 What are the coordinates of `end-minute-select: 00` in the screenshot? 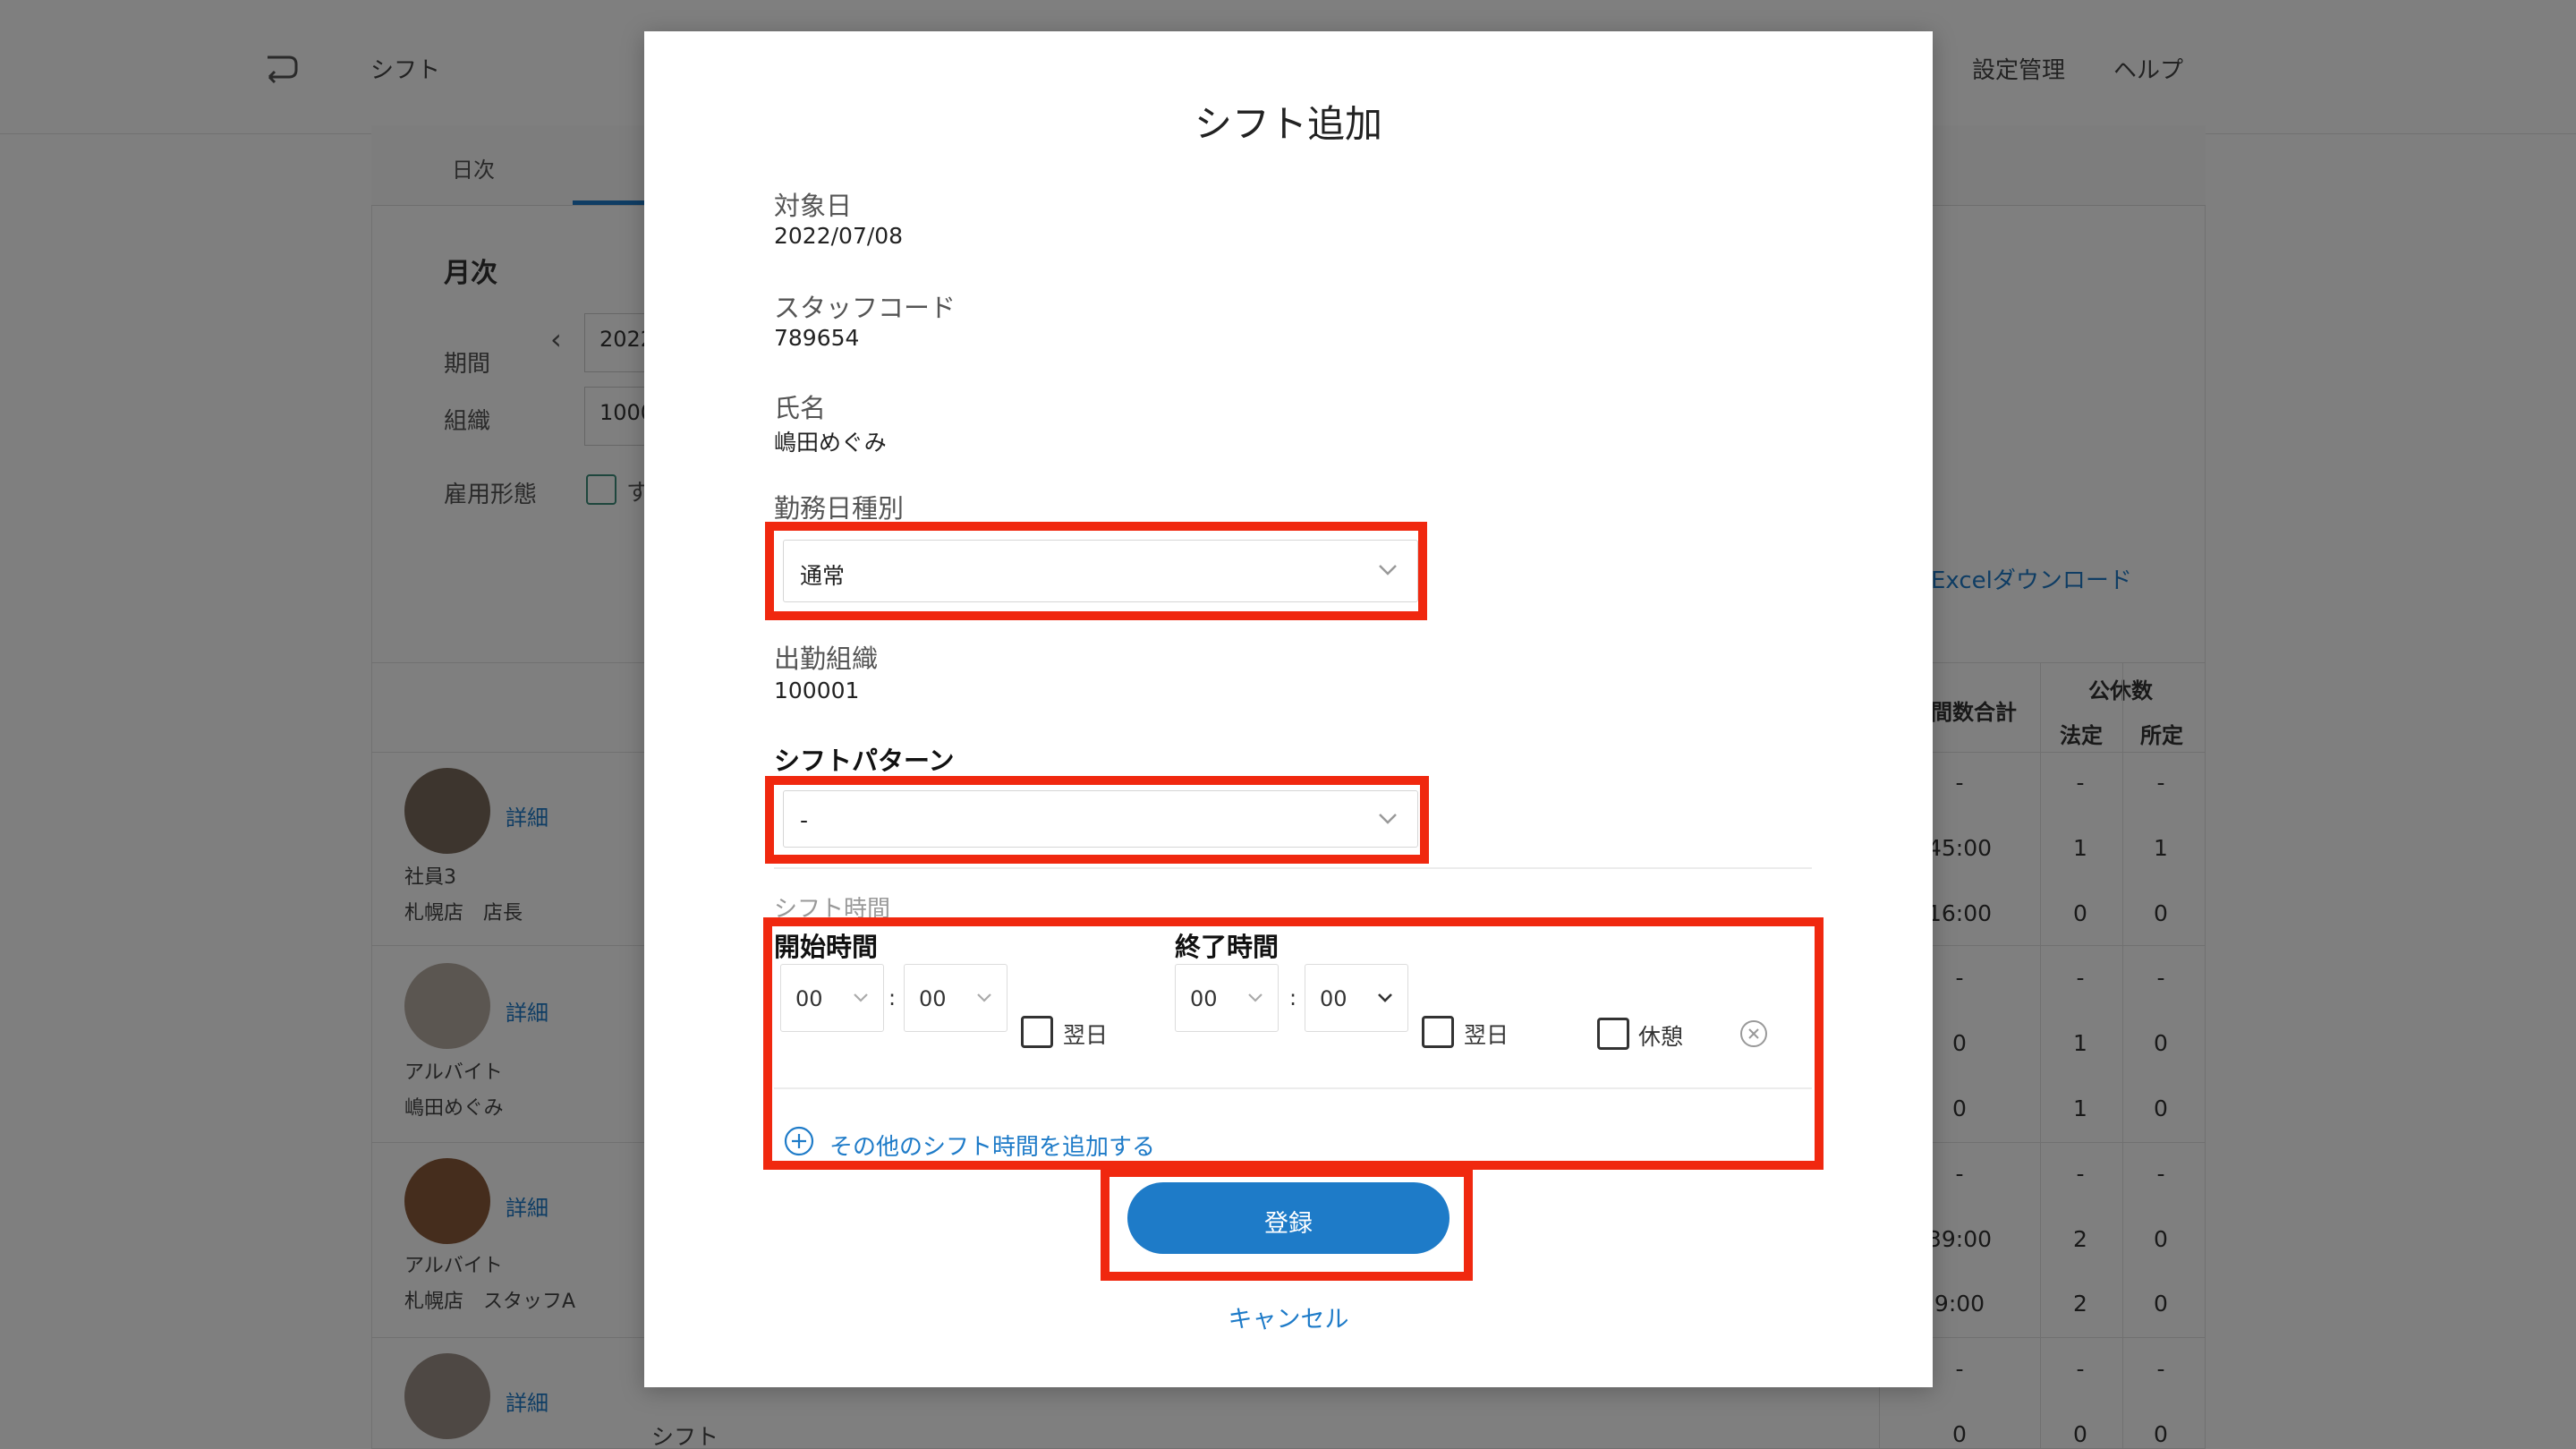 It's located at (1356, 998).